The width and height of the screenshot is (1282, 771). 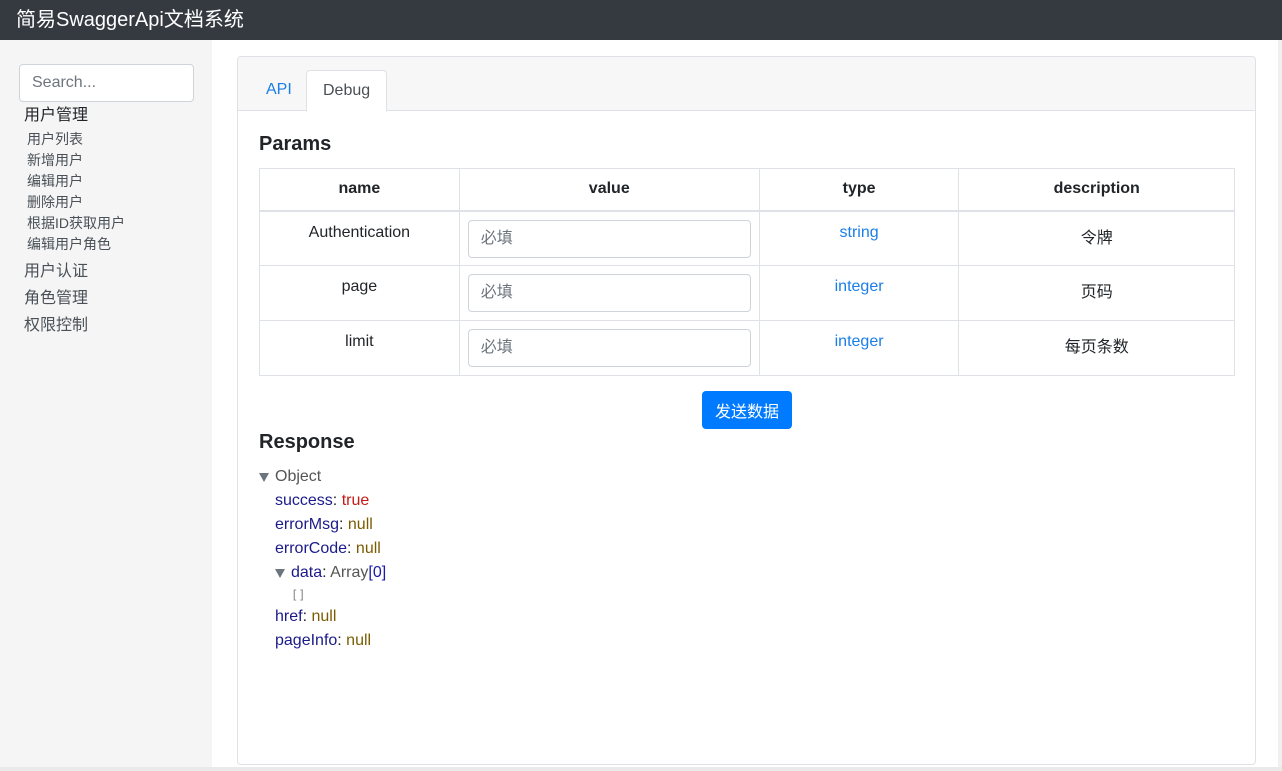 I want to click on page-input, so click(x=609, y=293).